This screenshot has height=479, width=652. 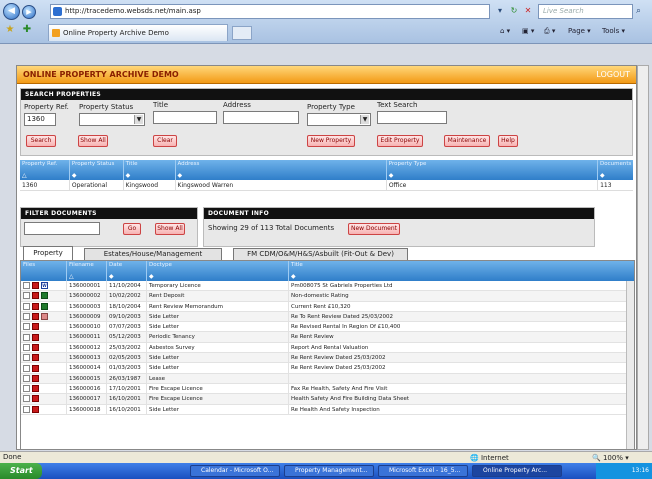 I want to click on start-button: Start, so click(x=21, y=471).